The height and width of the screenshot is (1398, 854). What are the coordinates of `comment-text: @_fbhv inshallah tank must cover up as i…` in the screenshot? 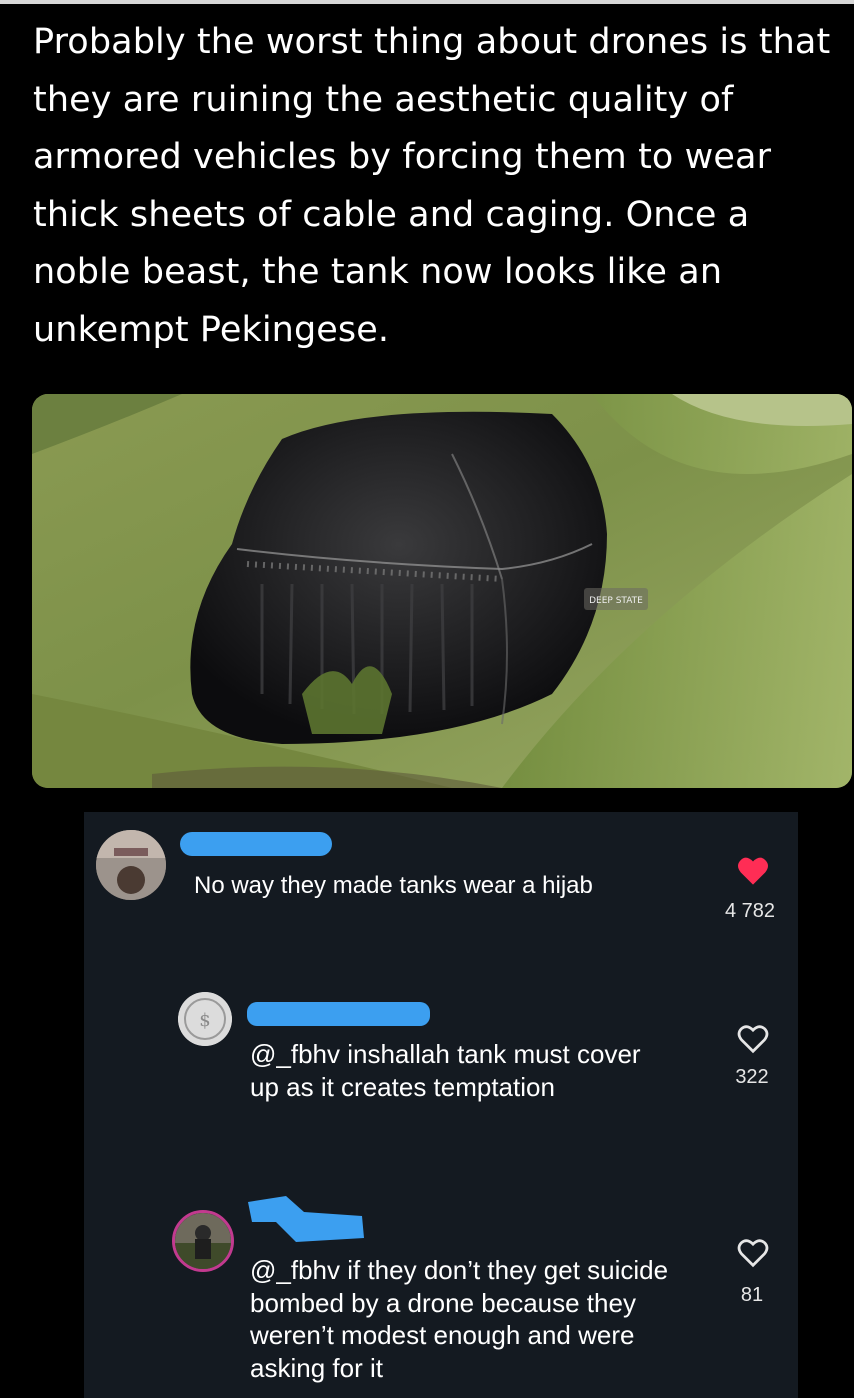 It's located at (445, 1070).